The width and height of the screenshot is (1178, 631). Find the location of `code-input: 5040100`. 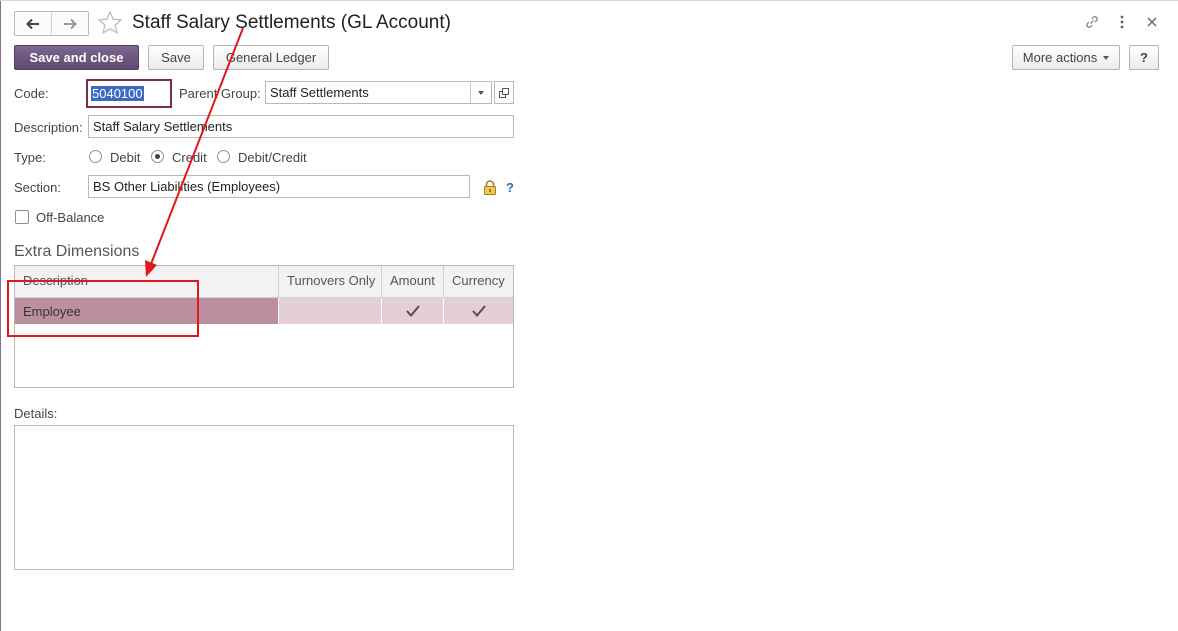

code-input: 5040100 is located at coordinates (129, 93).